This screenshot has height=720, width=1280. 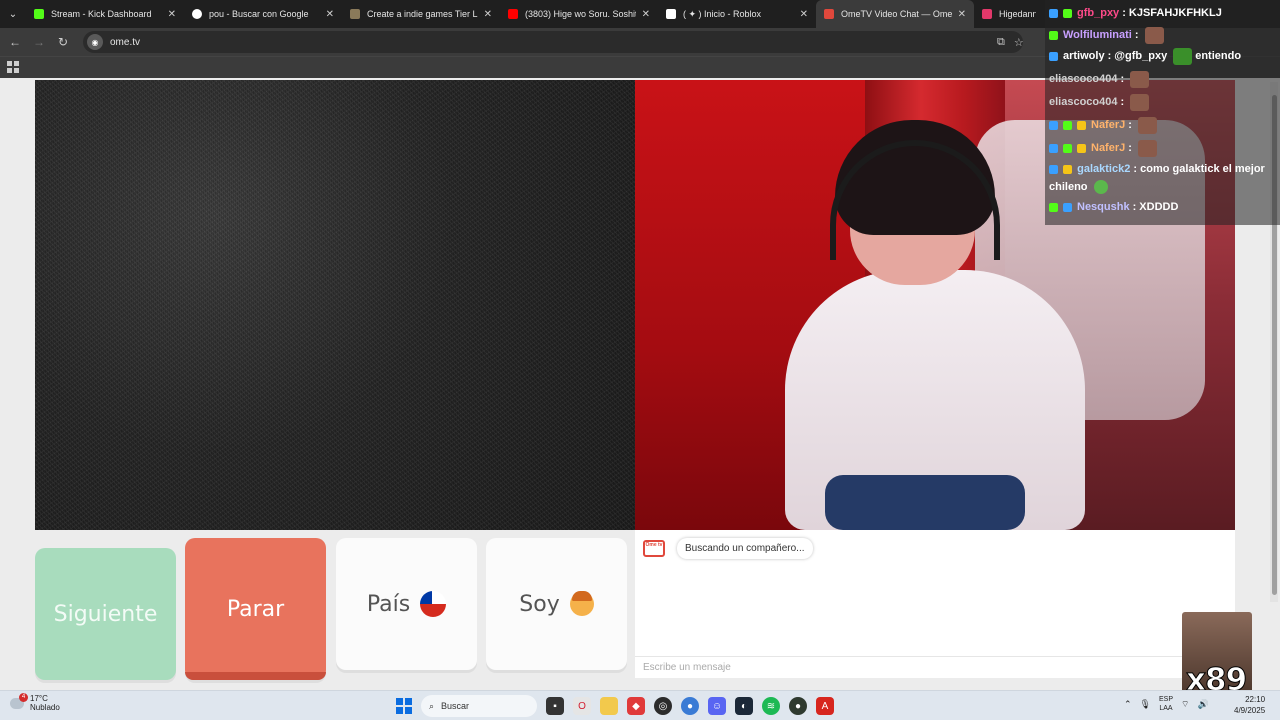 I want to click on boy-emoji-icon, so click(x=581, y=603).